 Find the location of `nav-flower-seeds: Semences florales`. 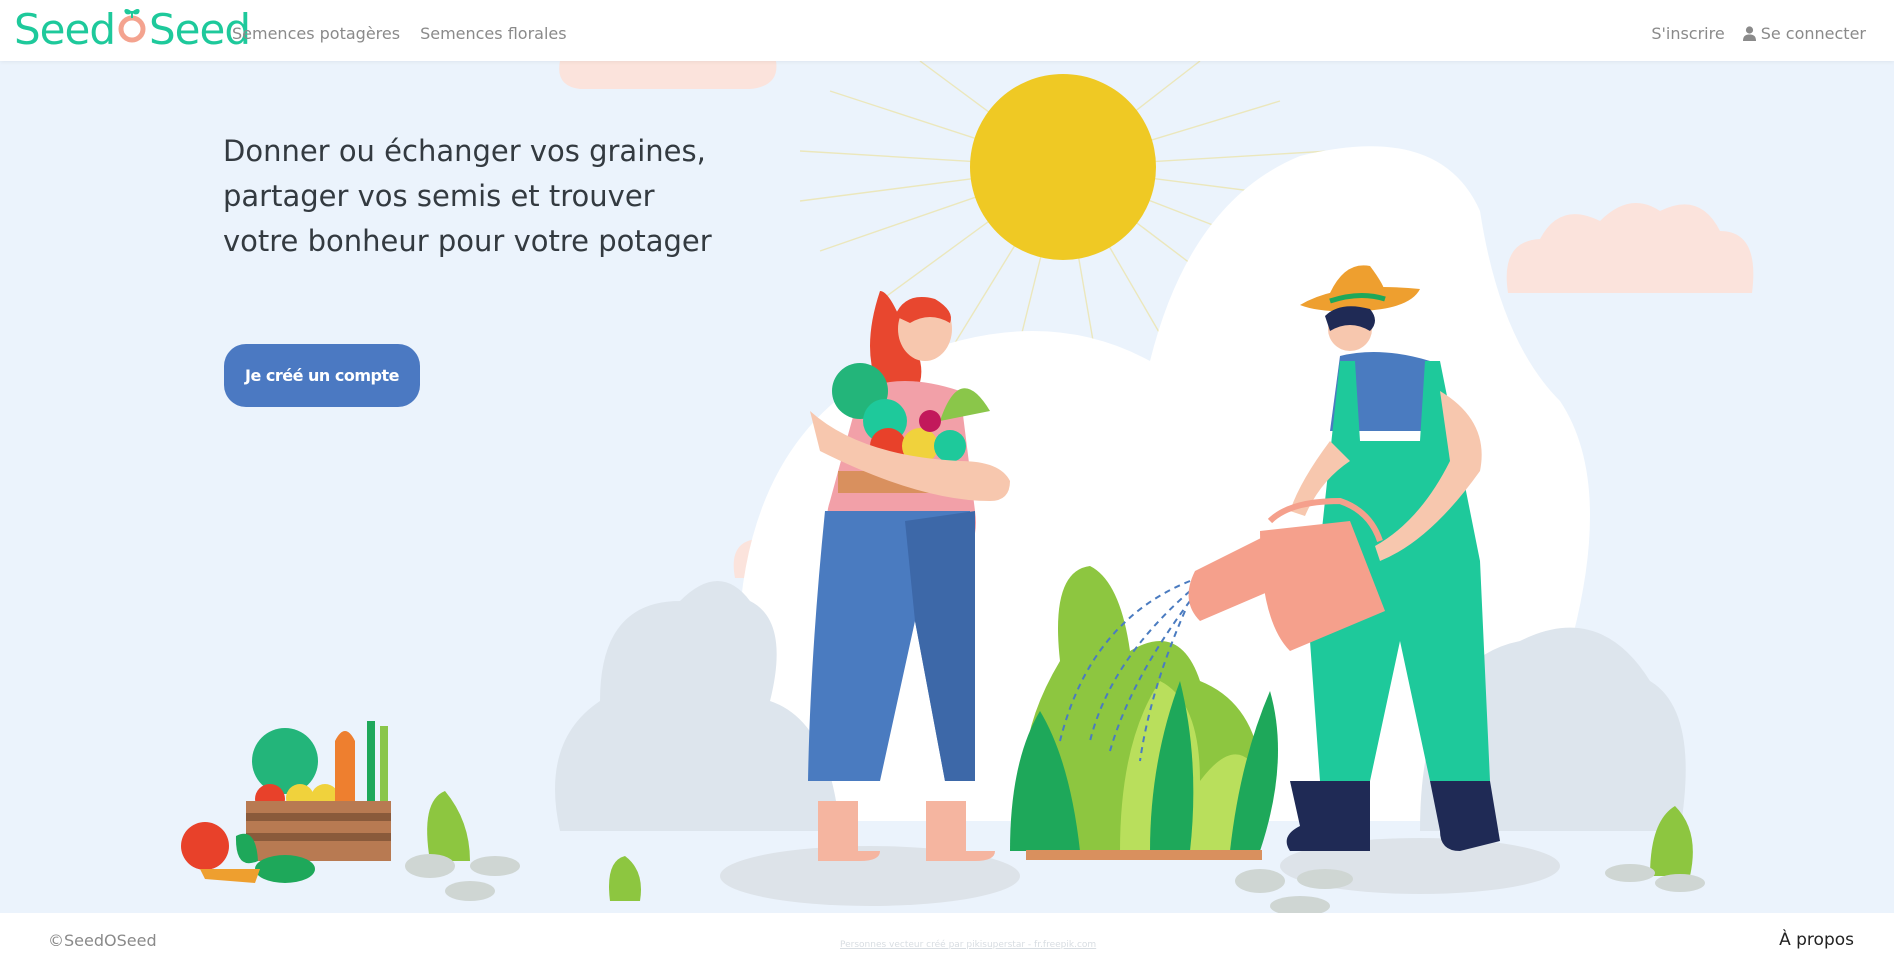

nav-flower-seeds: Semences florales is located at coordinates (493, 33).